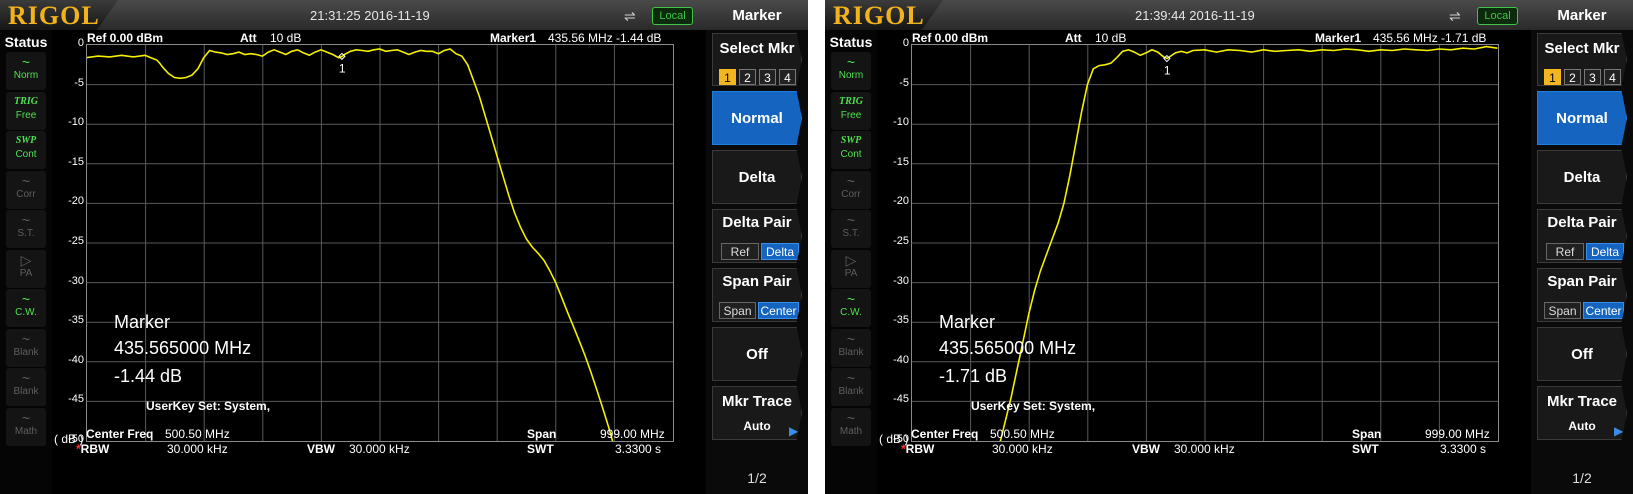 Image resolution: width=1633 pixels, height=494 pixels. What do you see at coordinates (605, 38) in the screenshot?
I see `marker-readout-value: 435.56 MHz -1.44 dB` at bounding box center [605, 38].